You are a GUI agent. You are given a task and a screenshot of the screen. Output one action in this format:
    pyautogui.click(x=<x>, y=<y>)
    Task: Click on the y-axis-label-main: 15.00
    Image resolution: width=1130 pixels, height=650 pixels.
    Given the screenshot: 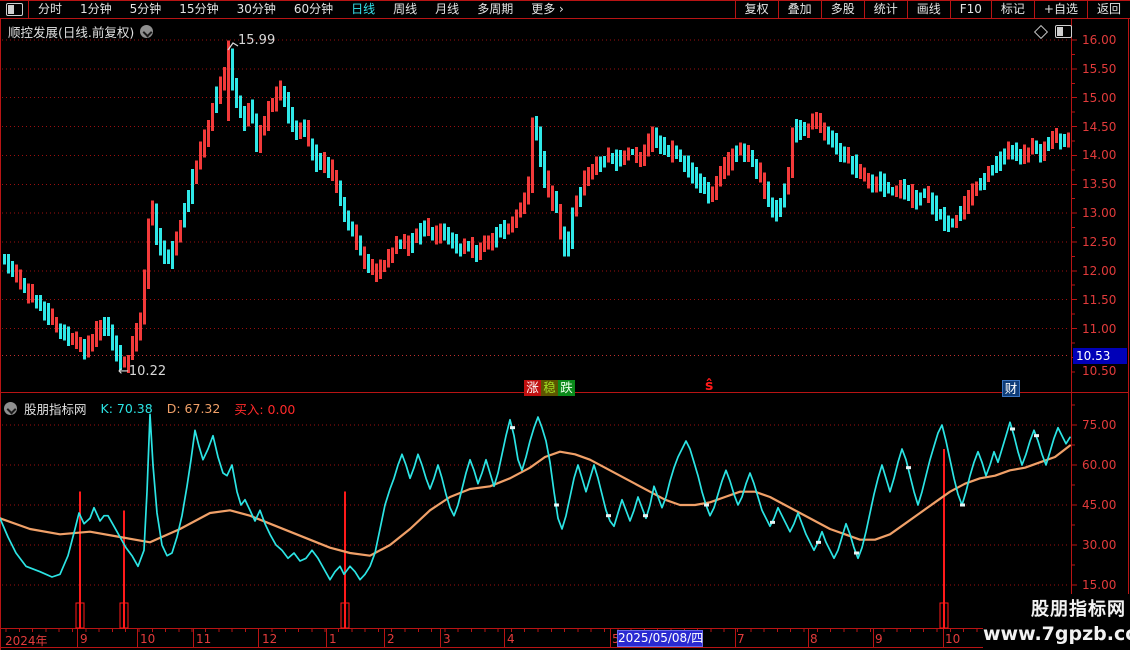 What is the action you would take?
    pyautogui.click(x=1099, y=97)
    